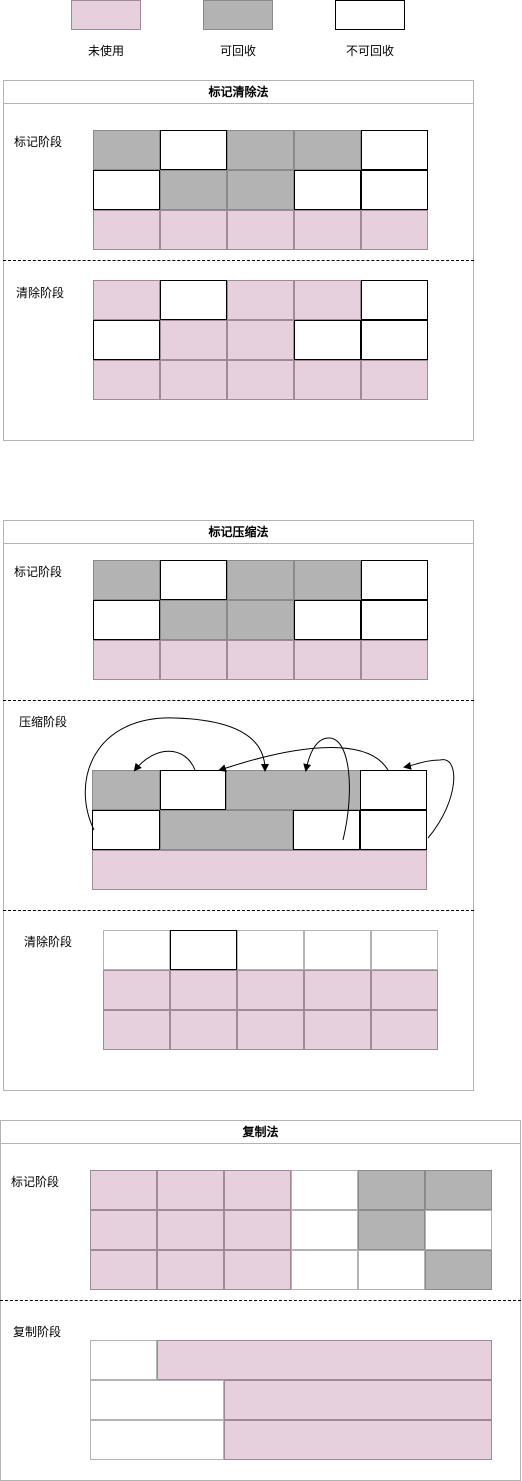  What do you see at coordinates (35, 1182) in the screenshot?
I see `copying-mark-stage-label: 标记阶段` at bounding box center [35, 1182].